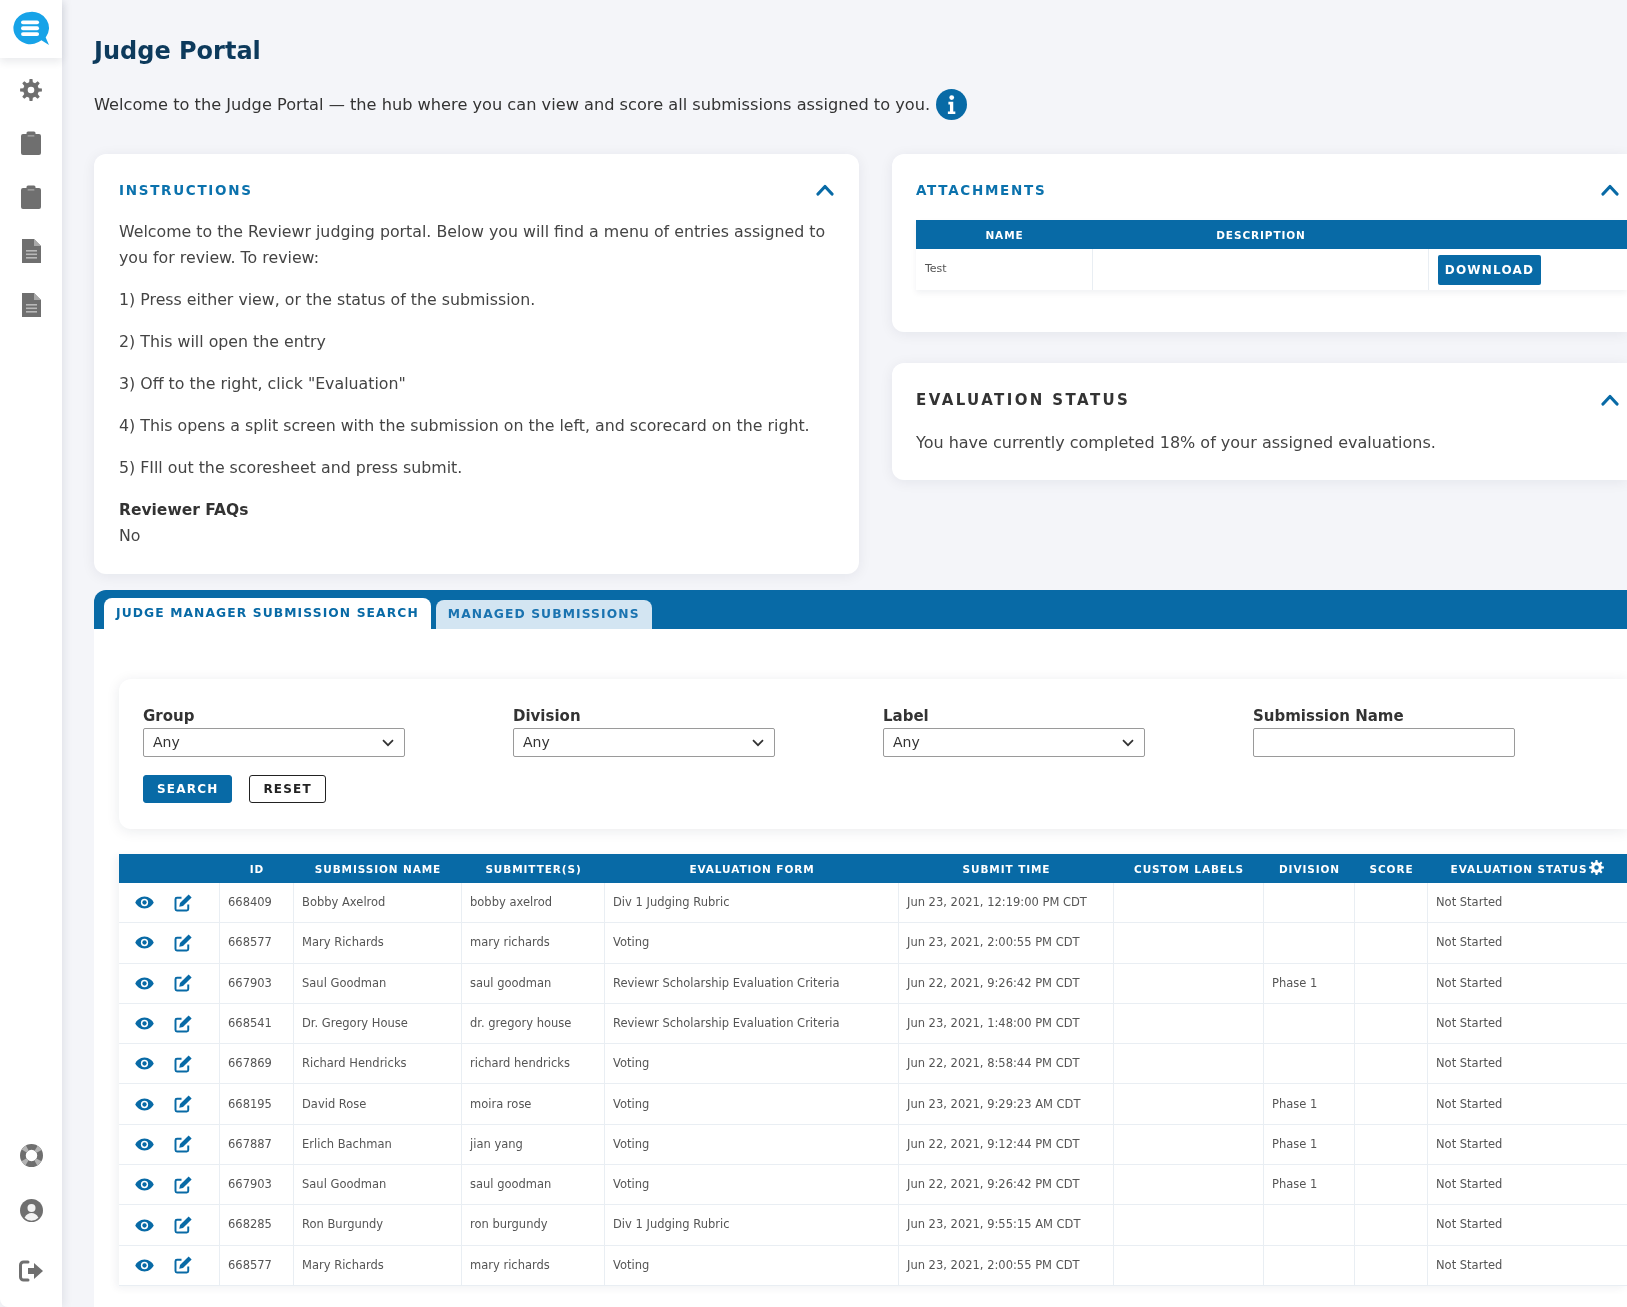 The height and width of the screenshot is (1307, 1627). What do you see at coordinates (257, 1064) in the screenshot?
I see `table-cell: 667869` at bounding box center [257, 1064].